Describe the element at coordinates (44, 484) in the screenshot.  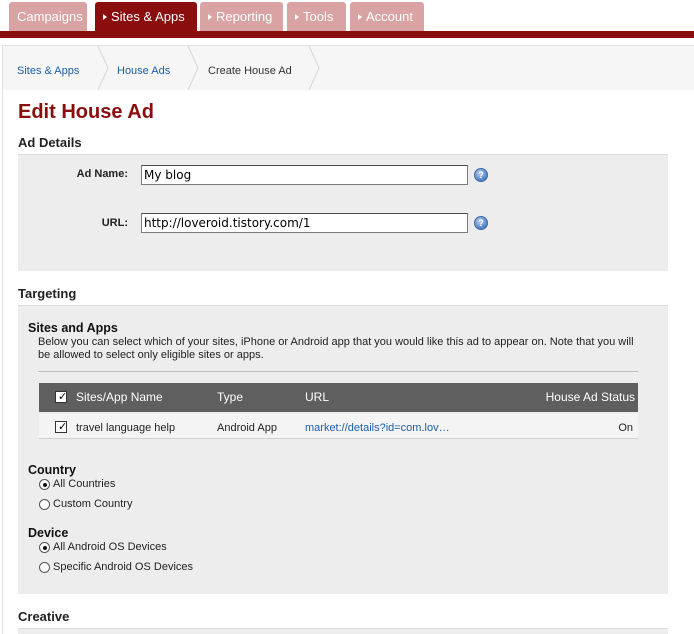
I see `radio-all-countries` at that location.